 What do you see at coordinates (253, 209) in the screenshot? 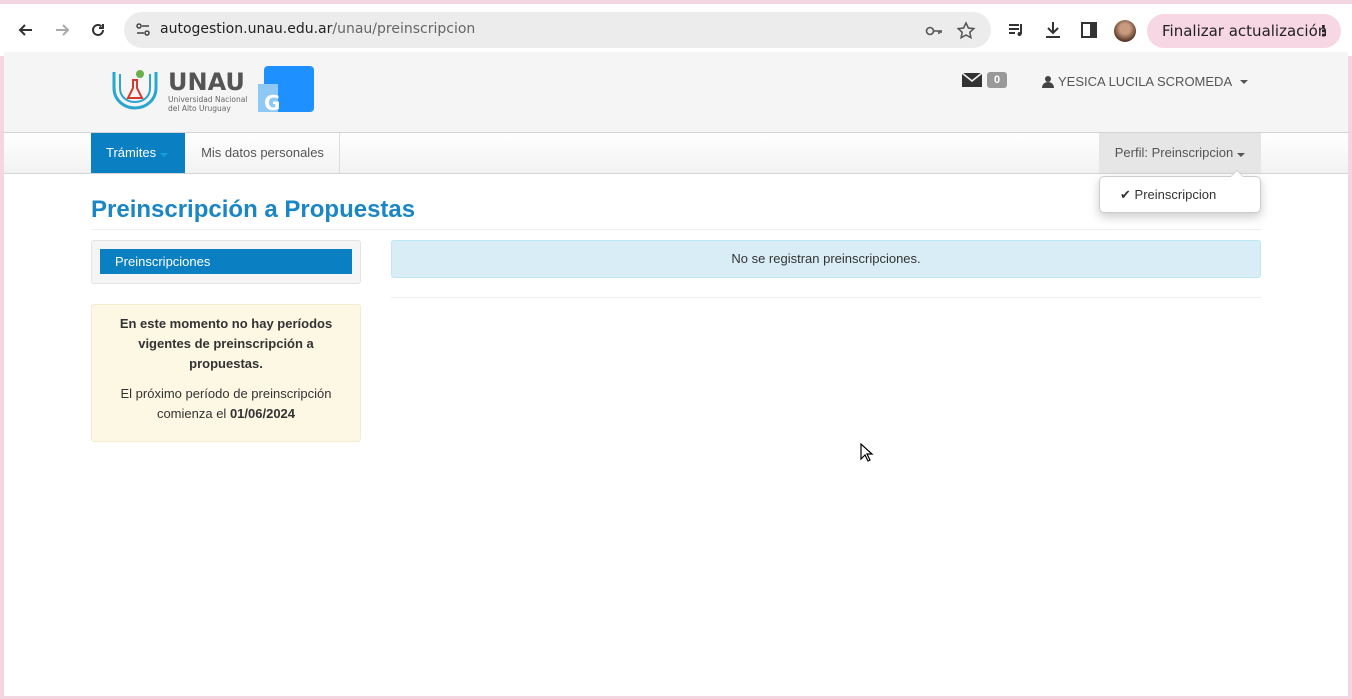
I see `page-title: Preinscripción a Propuestas` at bounding box center [253, 209].